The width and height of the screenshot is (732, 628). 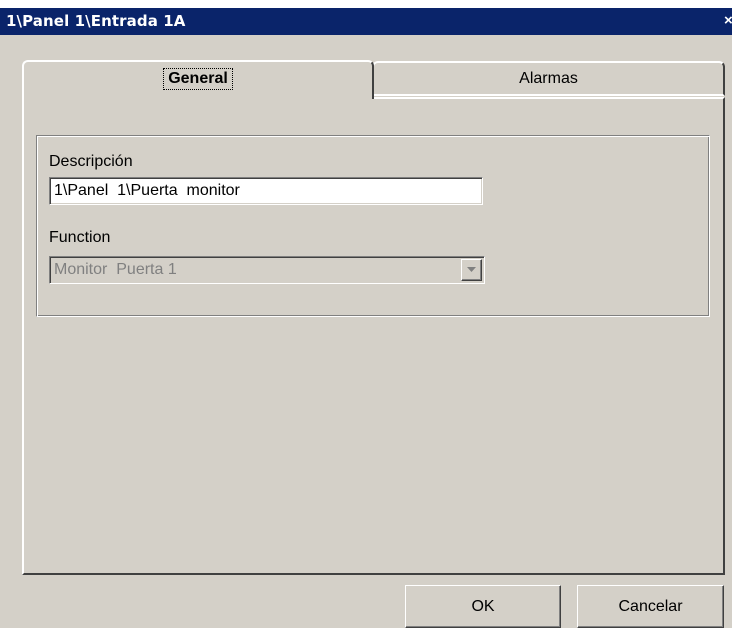 I want to click on close-icon: ×, so click(x=728, y=21).